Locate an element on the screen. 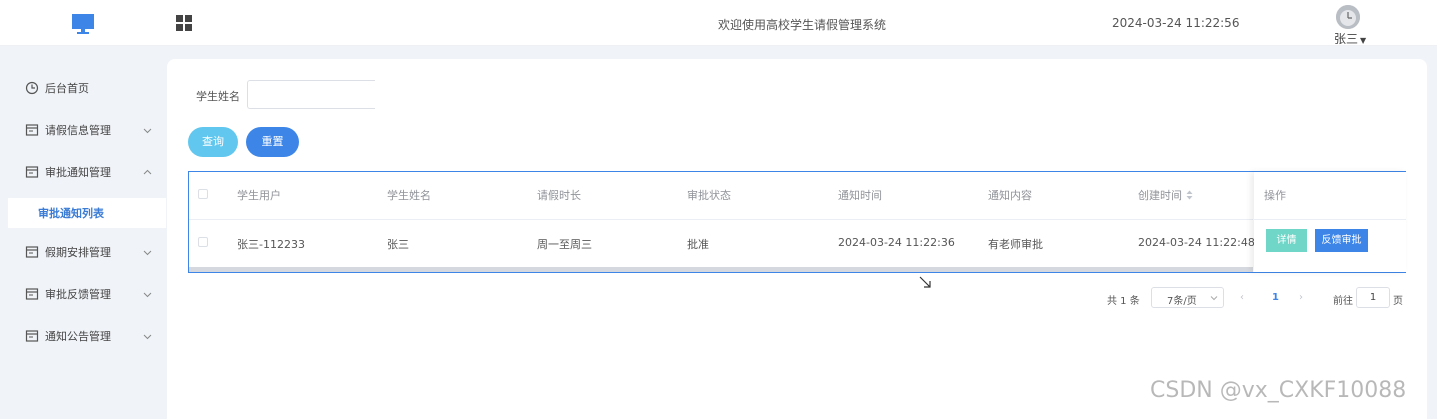  page-suffix-label: 页 is located at coordinates (1398, 301).